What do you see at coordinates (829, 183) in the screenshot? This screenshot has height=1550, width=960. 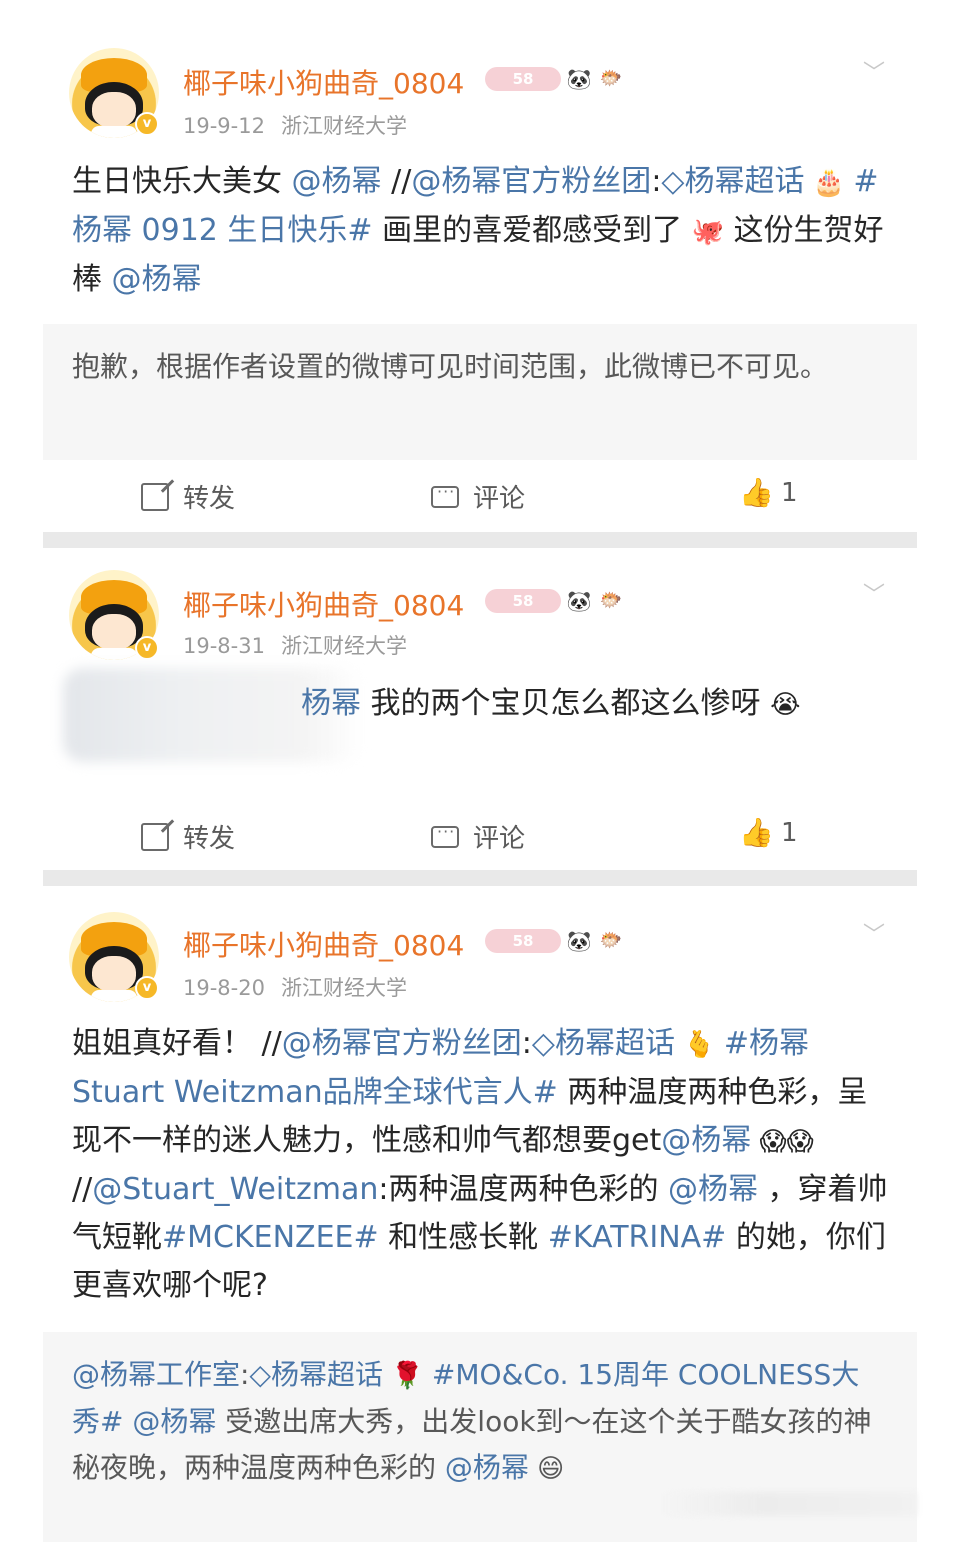 I see `emoji-icon: 🎂` at bounding box center [829, 183].